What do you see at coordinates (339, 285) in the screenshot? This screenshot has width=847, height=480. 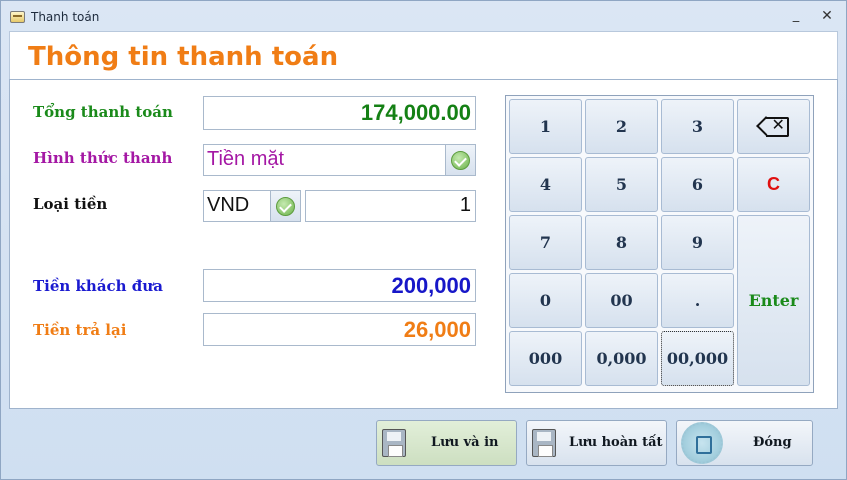 I see `amount-given-input: 200,000` at bounding box center [339, 285].